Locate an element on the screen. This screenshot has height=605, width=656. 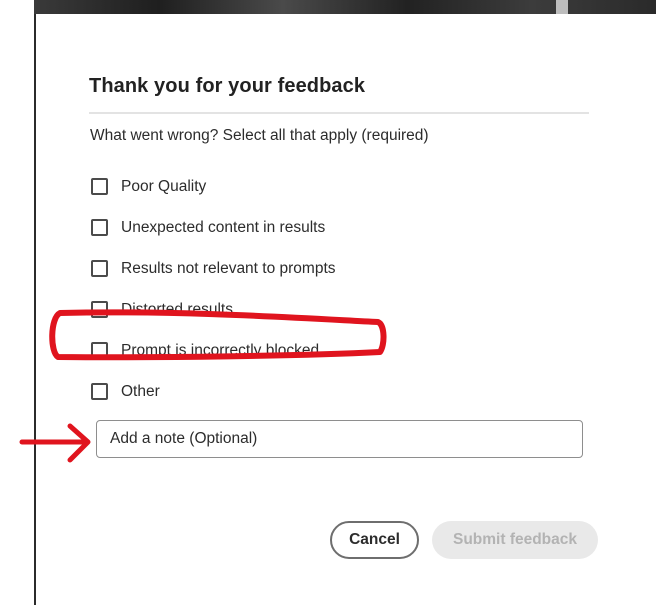
dialog-title: Thank you for your feedback is located at coordinates (227, 86).